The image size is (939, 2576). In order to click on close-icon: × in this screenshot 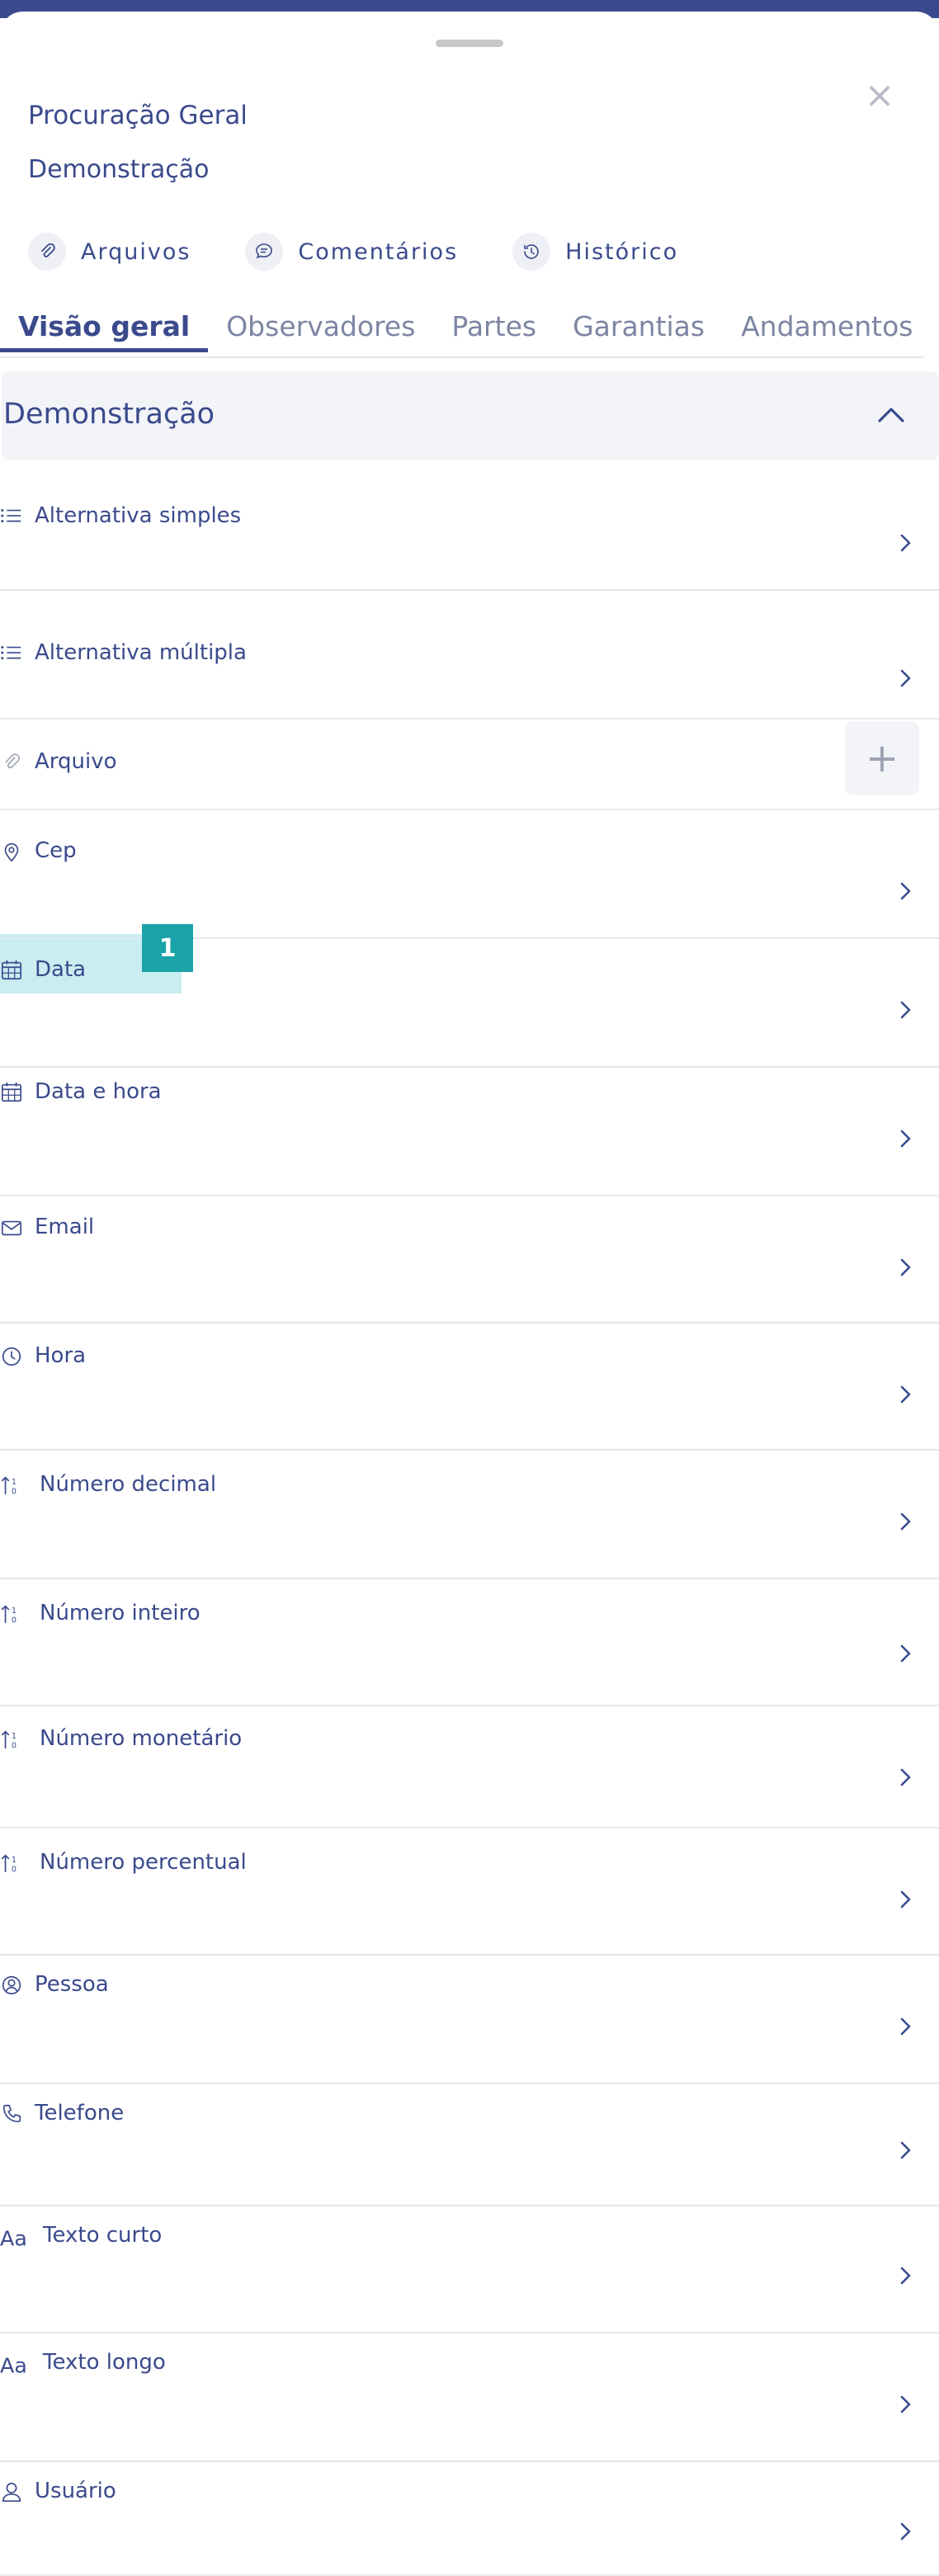, I will do `click(879, 96)`.